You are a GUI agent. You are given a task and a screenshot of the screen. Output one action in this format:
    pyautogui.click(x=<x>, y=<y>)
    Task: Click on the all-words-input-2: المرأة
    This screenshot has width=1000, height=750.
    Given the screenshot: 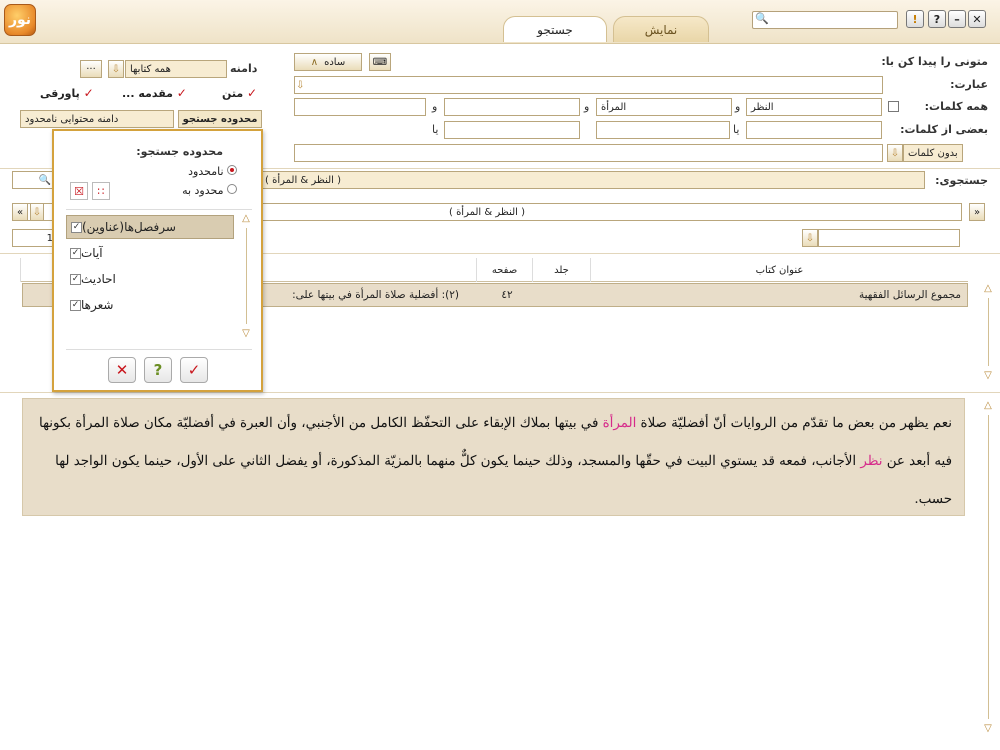 What is the action you would take?
    pyautogui.click(x=664, y=107)
    